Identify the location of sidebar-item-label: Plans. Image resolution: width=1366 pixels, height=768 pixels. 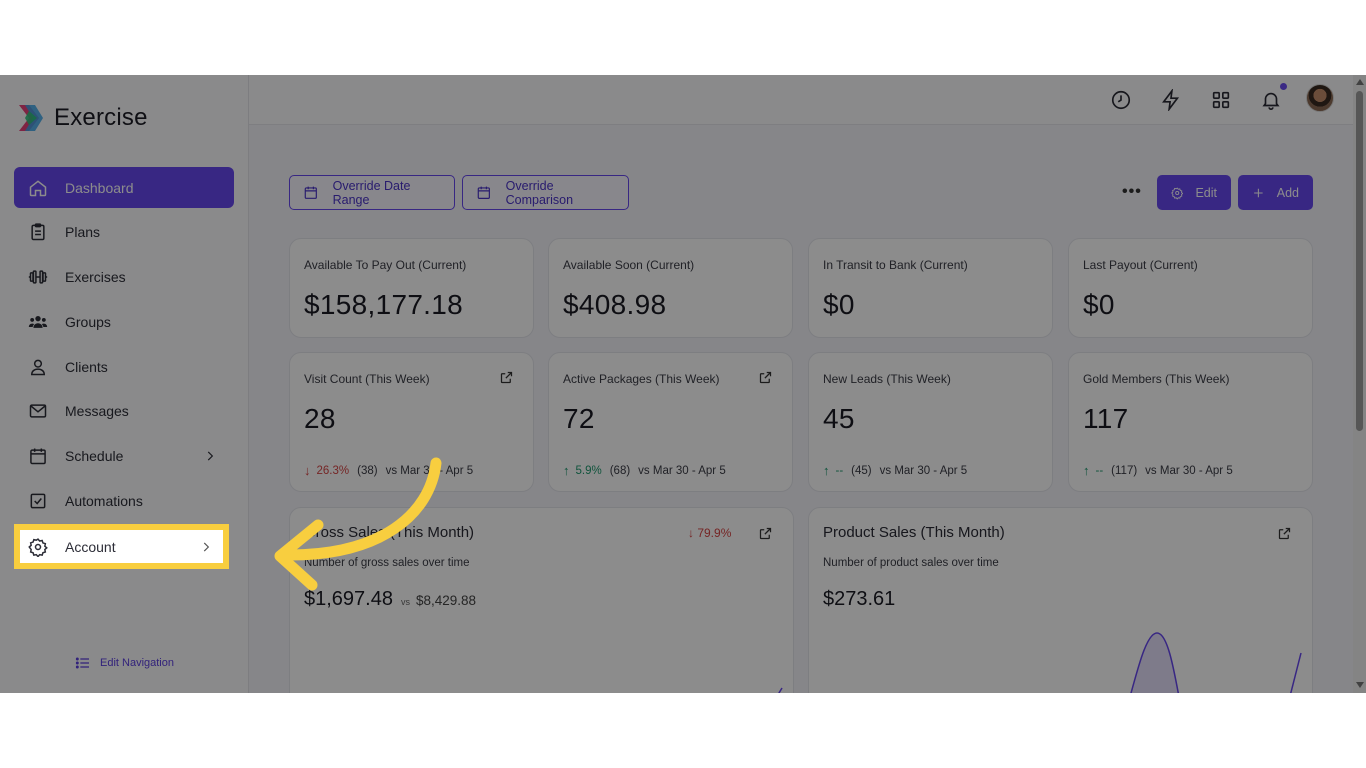
(83, 232).